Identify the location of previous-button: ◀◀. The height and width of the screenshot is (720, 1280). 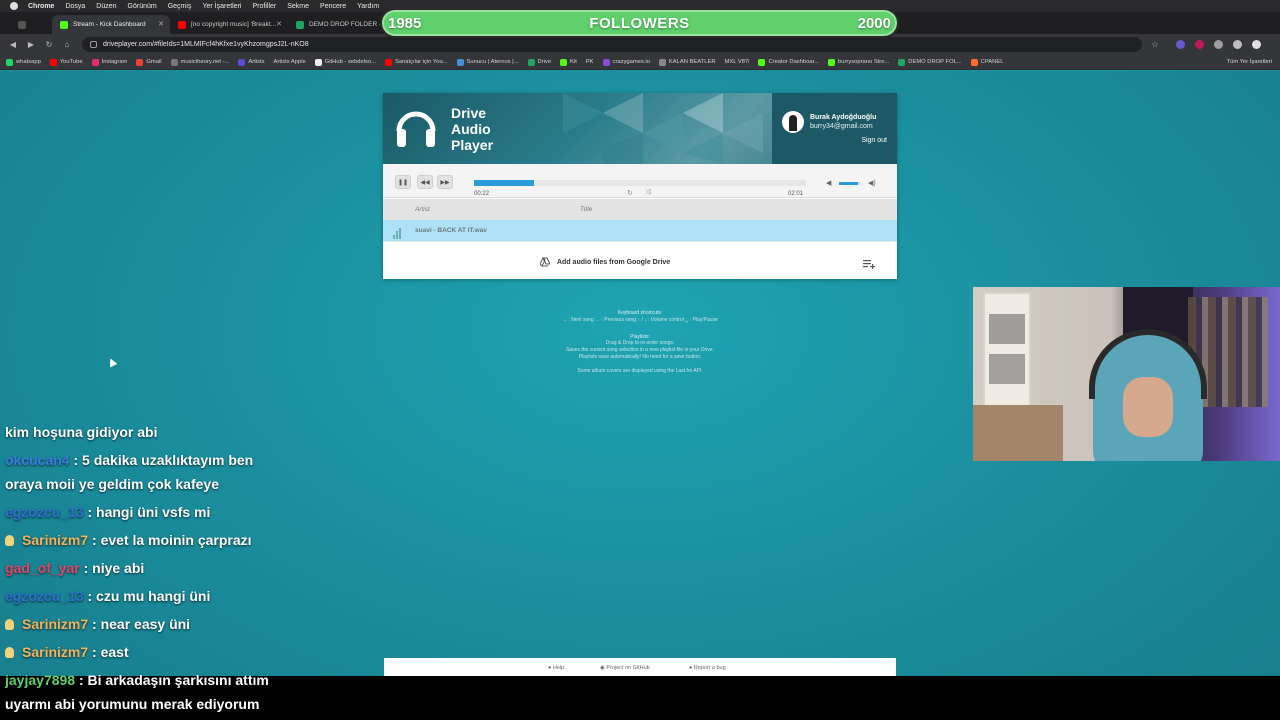
(425, 182).